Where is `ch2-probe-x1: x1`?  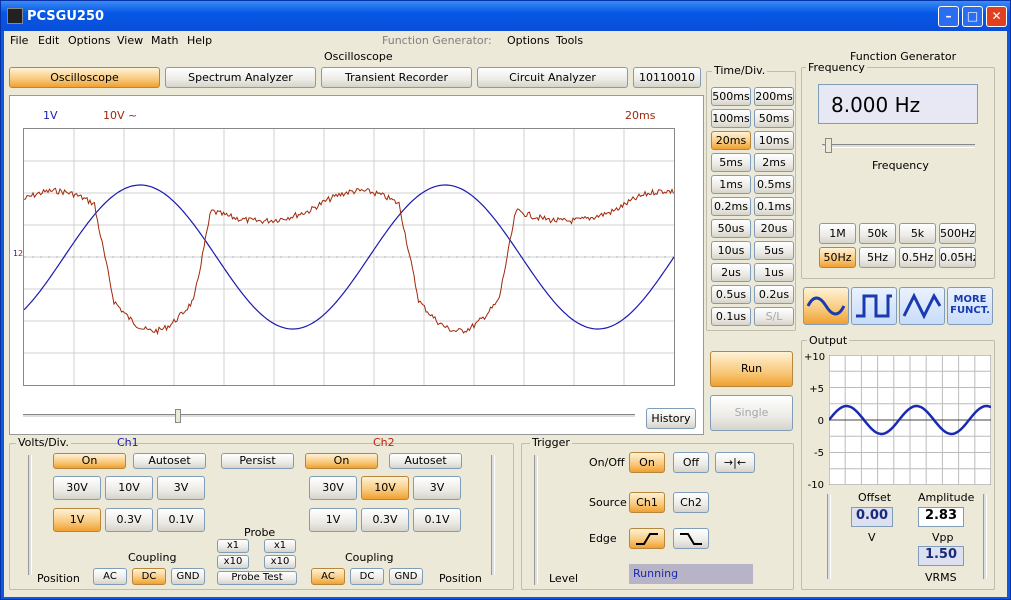 ch2-probe-x1: x1 is located at coordinates (280, 546).